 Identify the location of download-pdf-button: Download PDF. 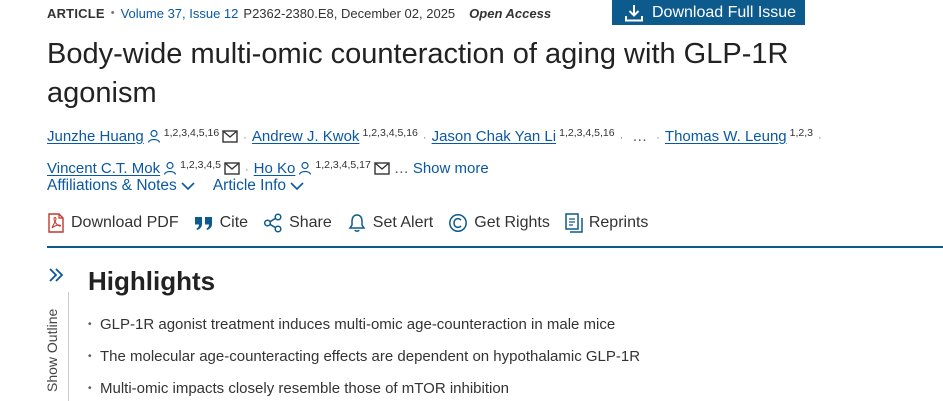
(113, 223).